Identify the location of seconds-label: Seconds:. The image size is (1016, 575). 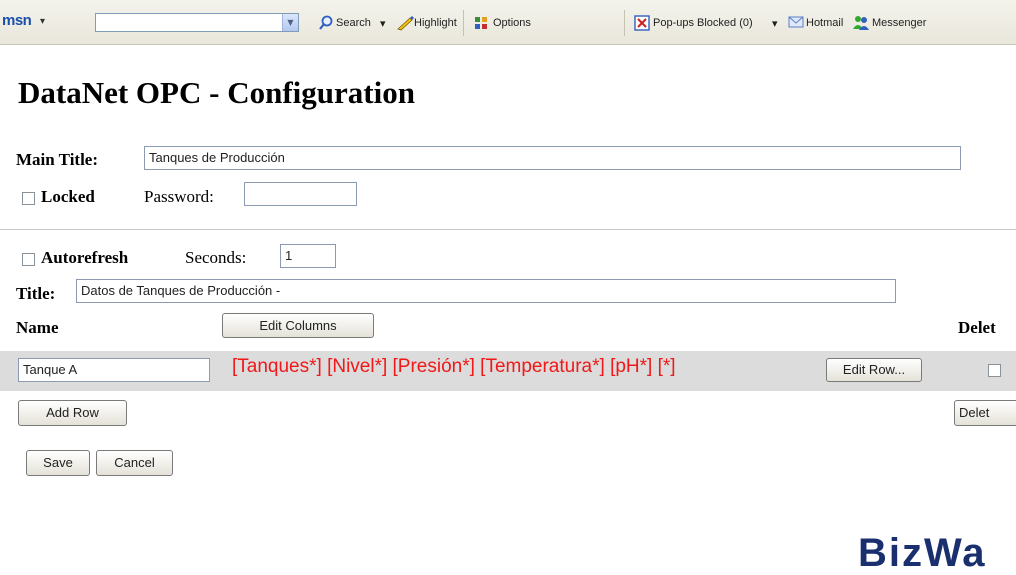
(216, 257).